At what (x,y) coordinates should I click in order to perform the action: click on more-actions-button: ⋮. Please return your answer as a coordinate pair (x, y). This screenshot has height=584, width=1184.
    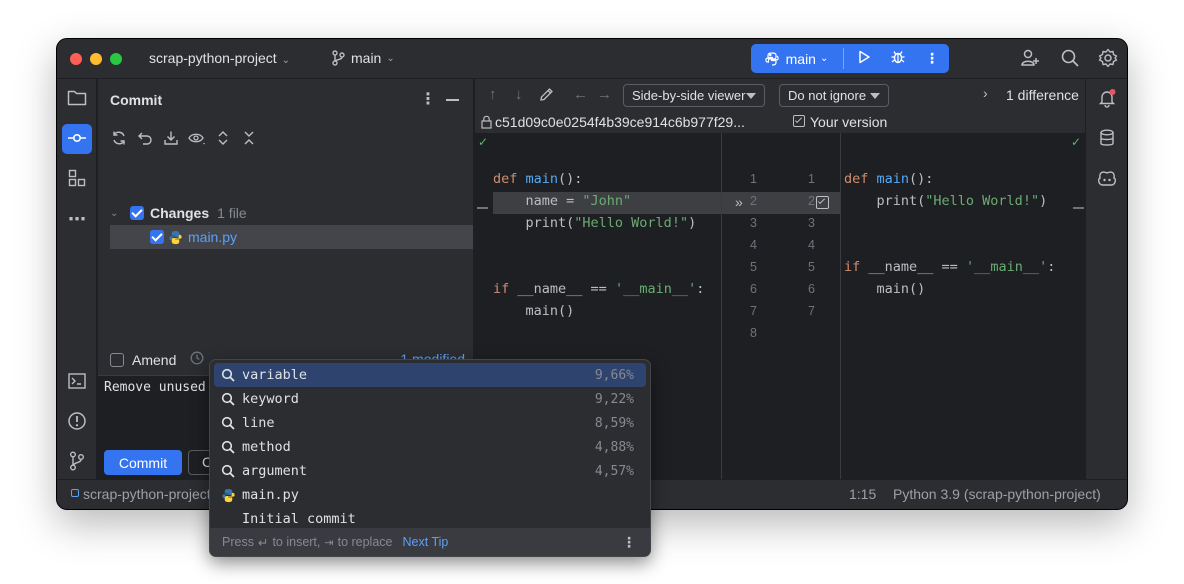
    Looking at the image, I should click on (932, 58).